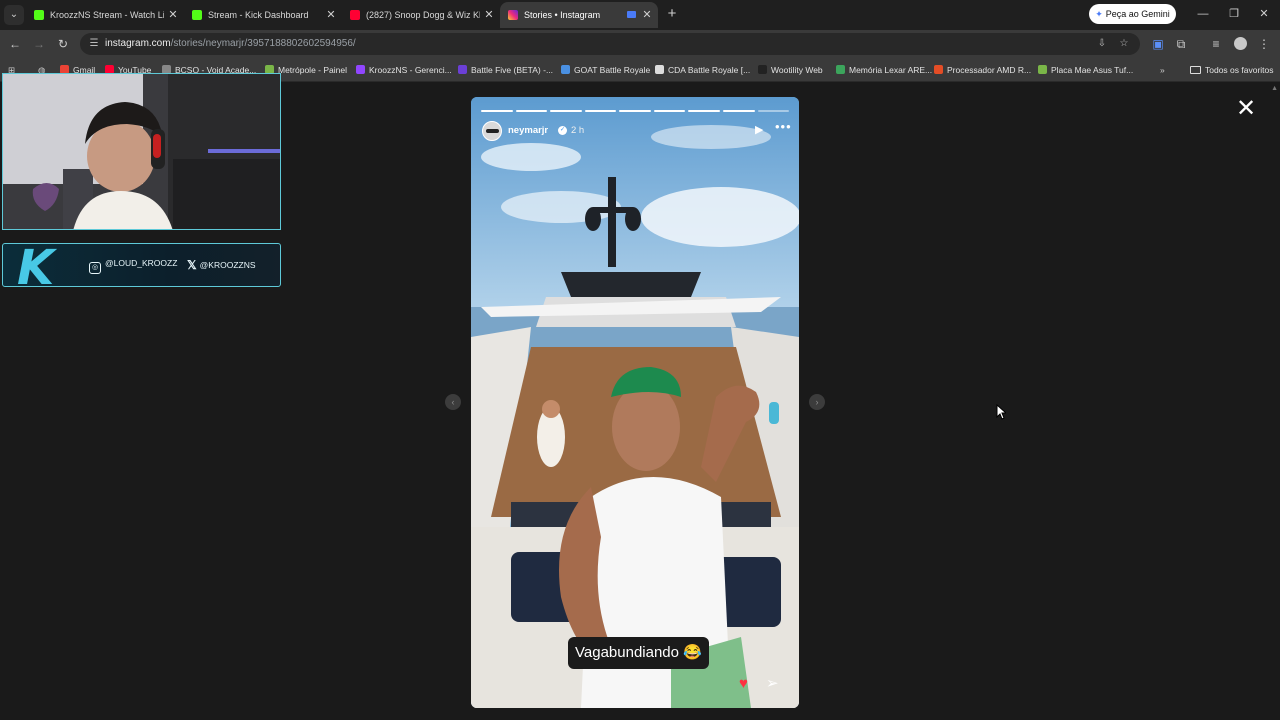 The image size is (1280, 720). What do you see at coordinates (14, 15) in the screenshot?
I see `tab-search-button: ⌄` at bounding box center [14, 15].